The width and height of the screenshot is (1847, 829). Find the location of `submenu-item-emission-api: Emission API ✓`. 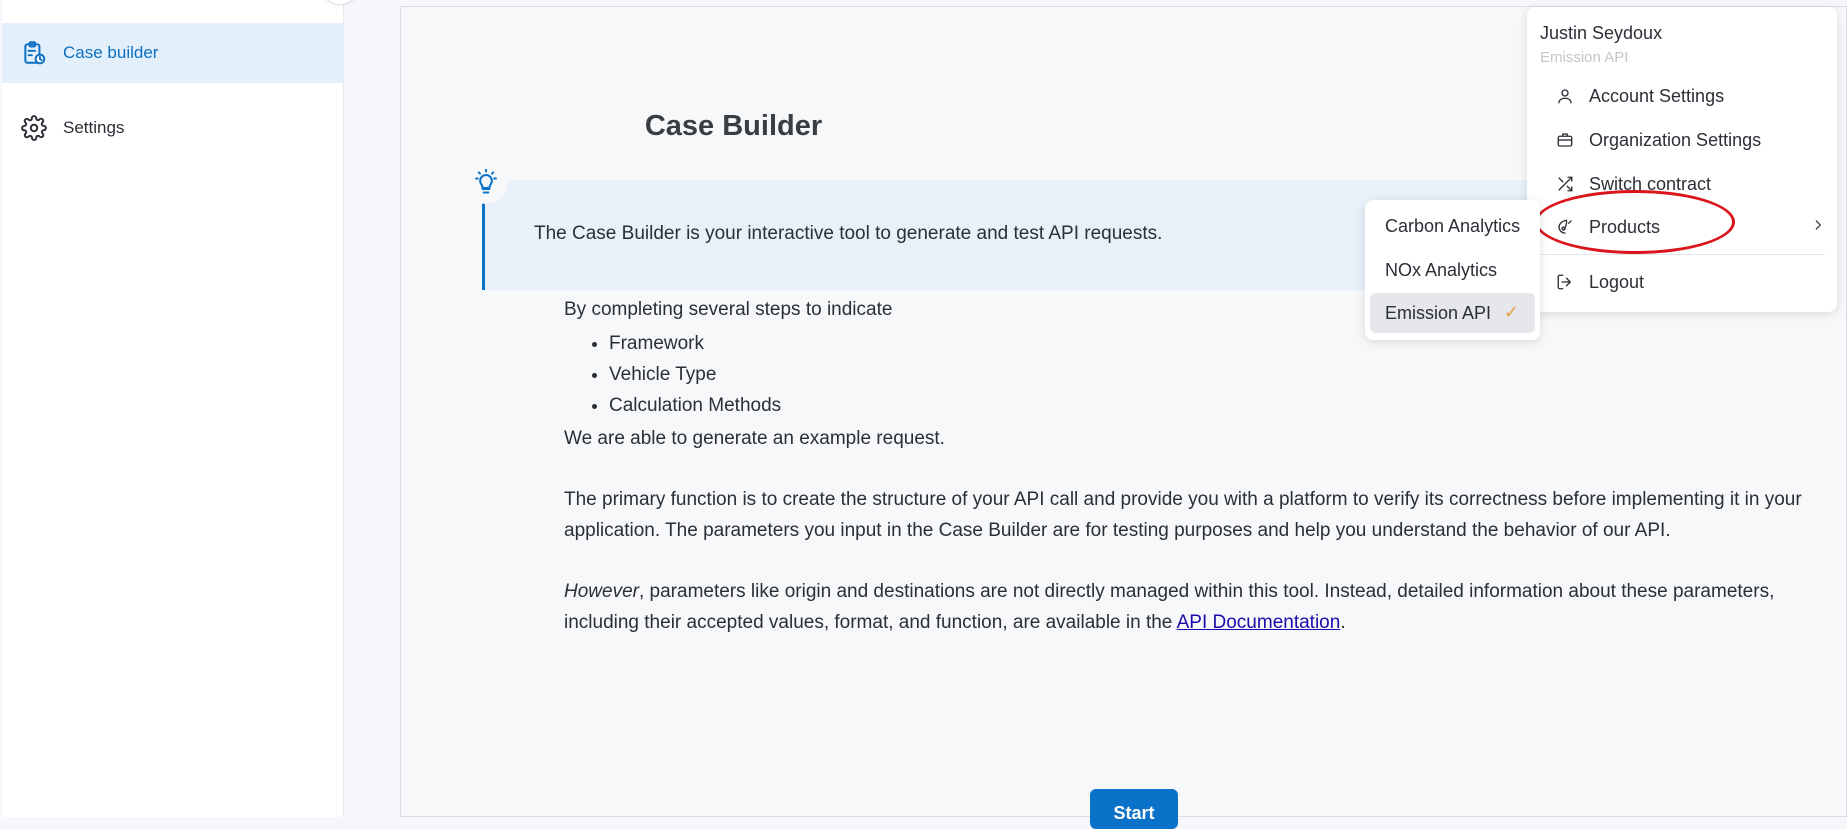

submenu-item-emission-api: Emission API ✓ is located at coordinates (1452, 313).